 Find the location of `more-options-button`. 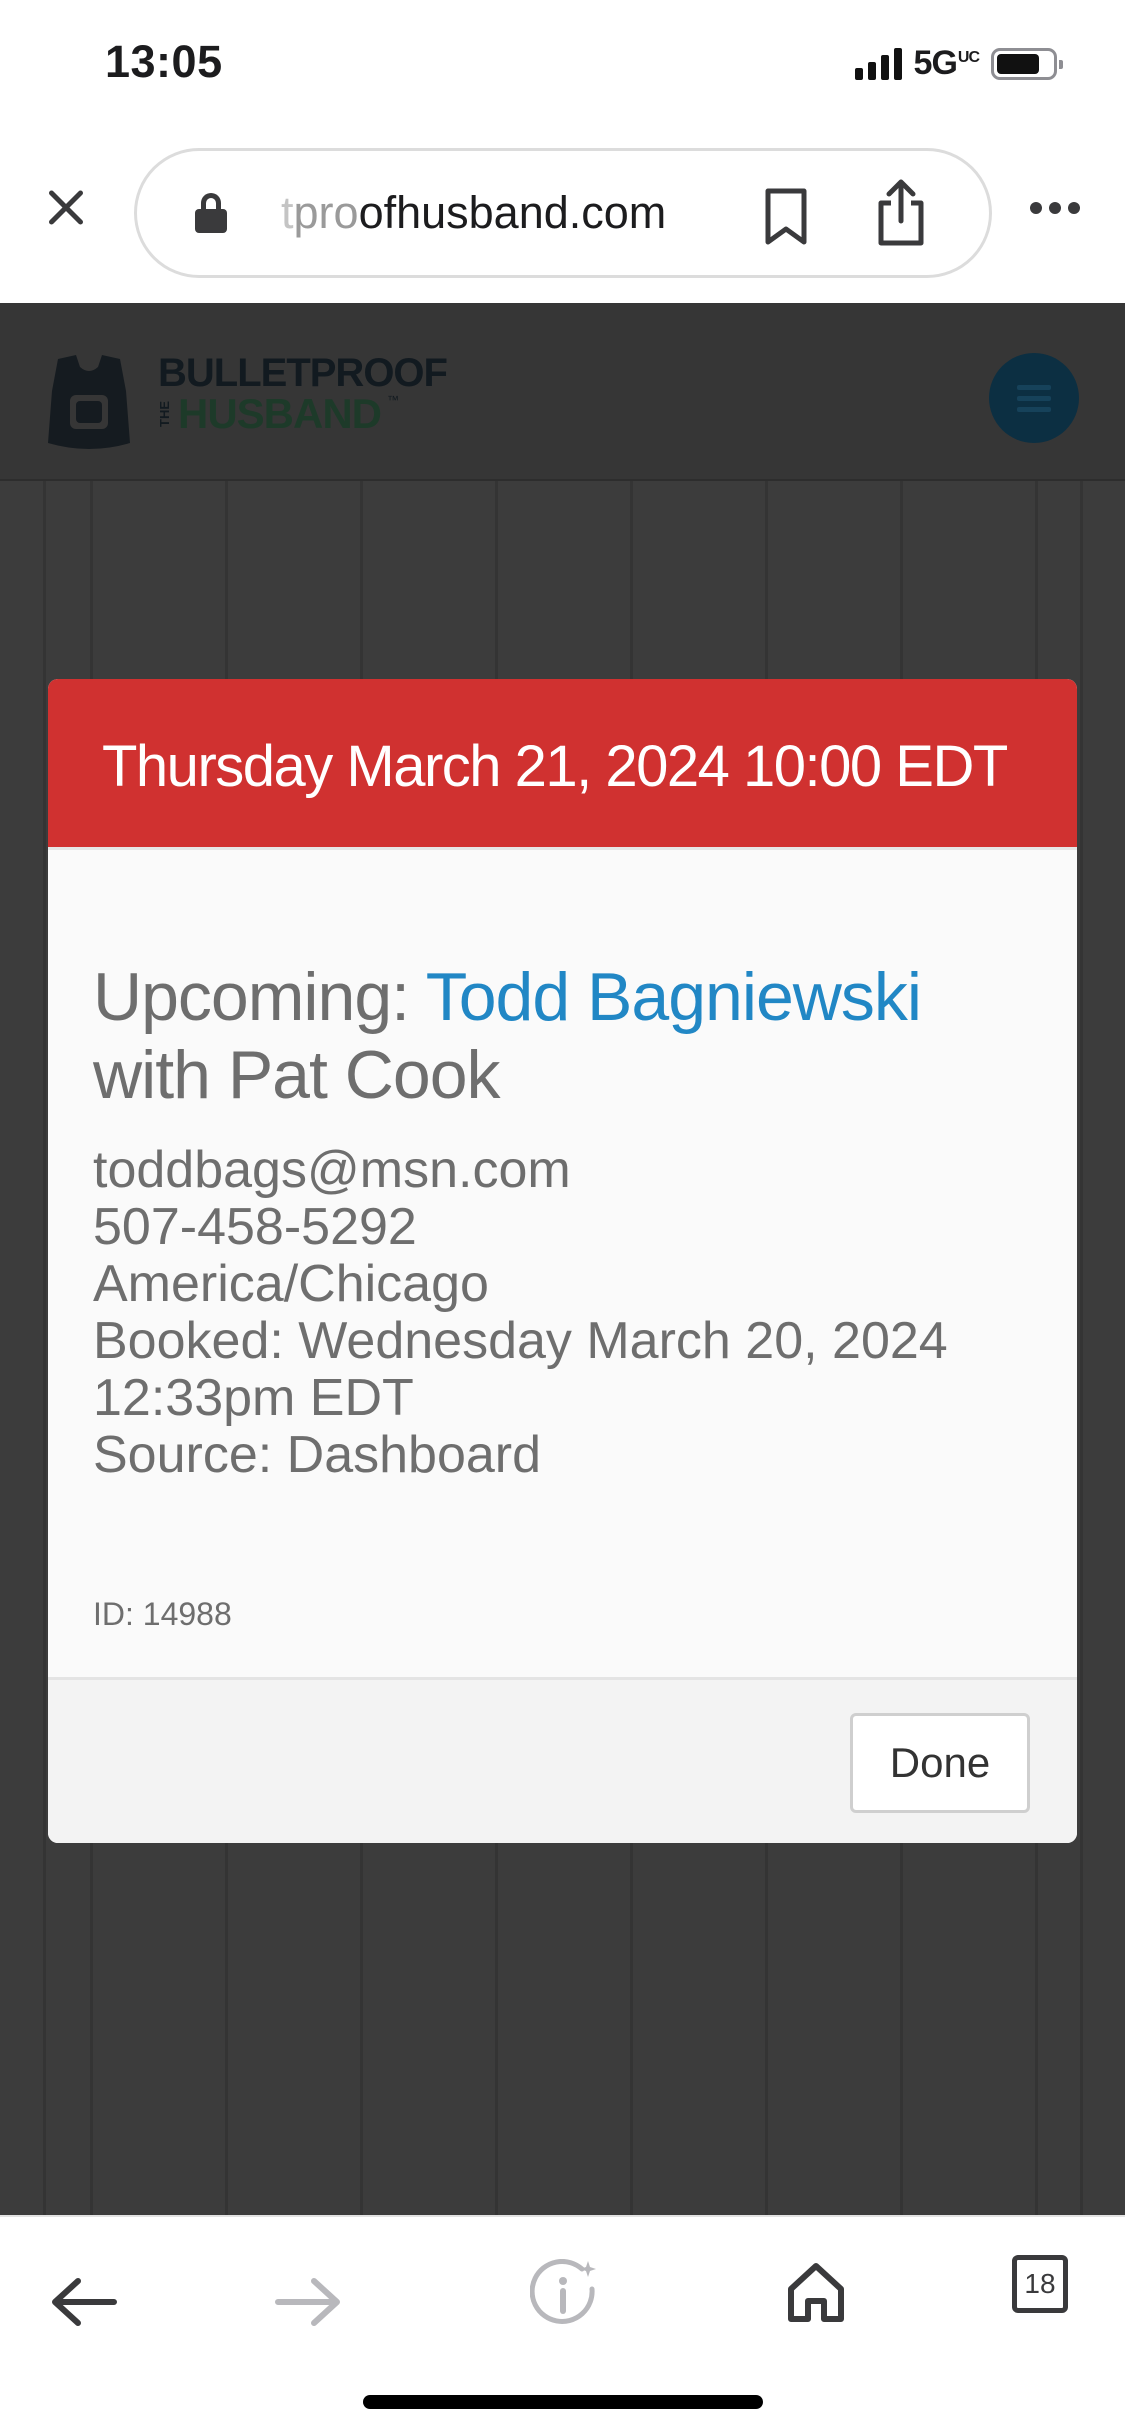

more-options-button is located at coordinates (1055, 208).